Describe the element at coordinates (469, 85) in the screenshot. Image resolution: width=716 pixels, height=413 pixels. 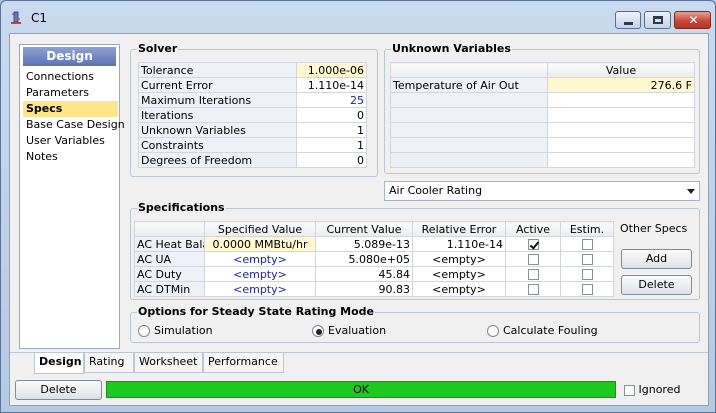
I see `unknown-variable-label: Temperature of Air Out` at that location.